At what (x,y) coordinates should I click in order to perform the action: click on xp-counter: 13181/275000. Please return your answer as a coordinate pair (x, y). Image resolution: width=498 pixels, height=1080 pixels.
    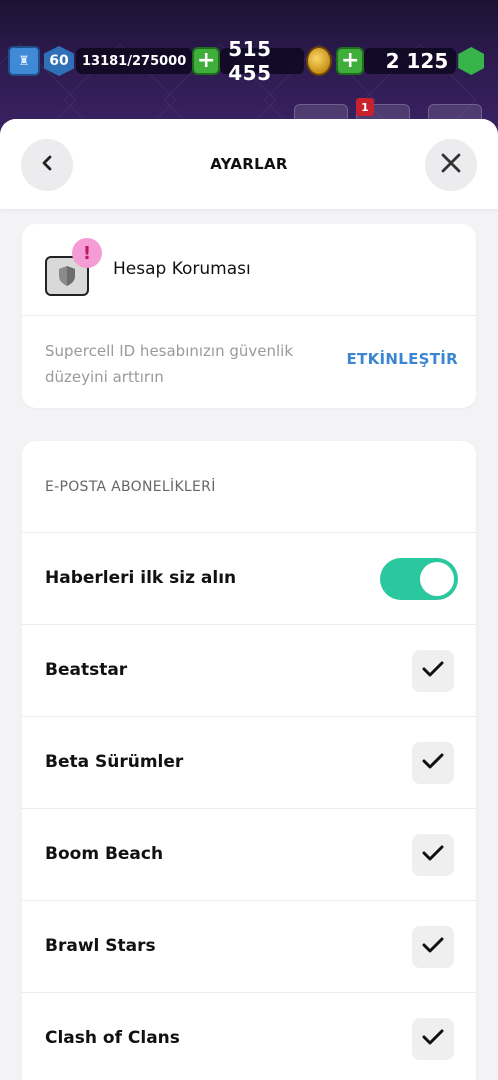
    Looking at the image, I should click on (134, 61).